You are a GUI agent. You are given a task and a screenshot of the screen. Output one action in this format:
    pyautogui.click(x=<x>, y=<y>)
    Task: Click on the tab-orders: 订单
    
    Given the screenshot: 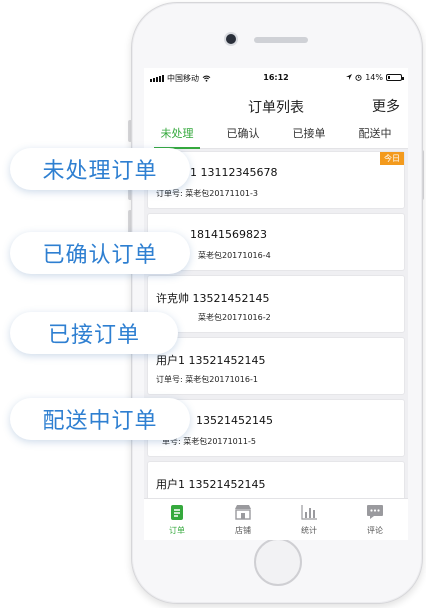 What is the action you would take?
    pyautogui.click(x=177, y=519)
    